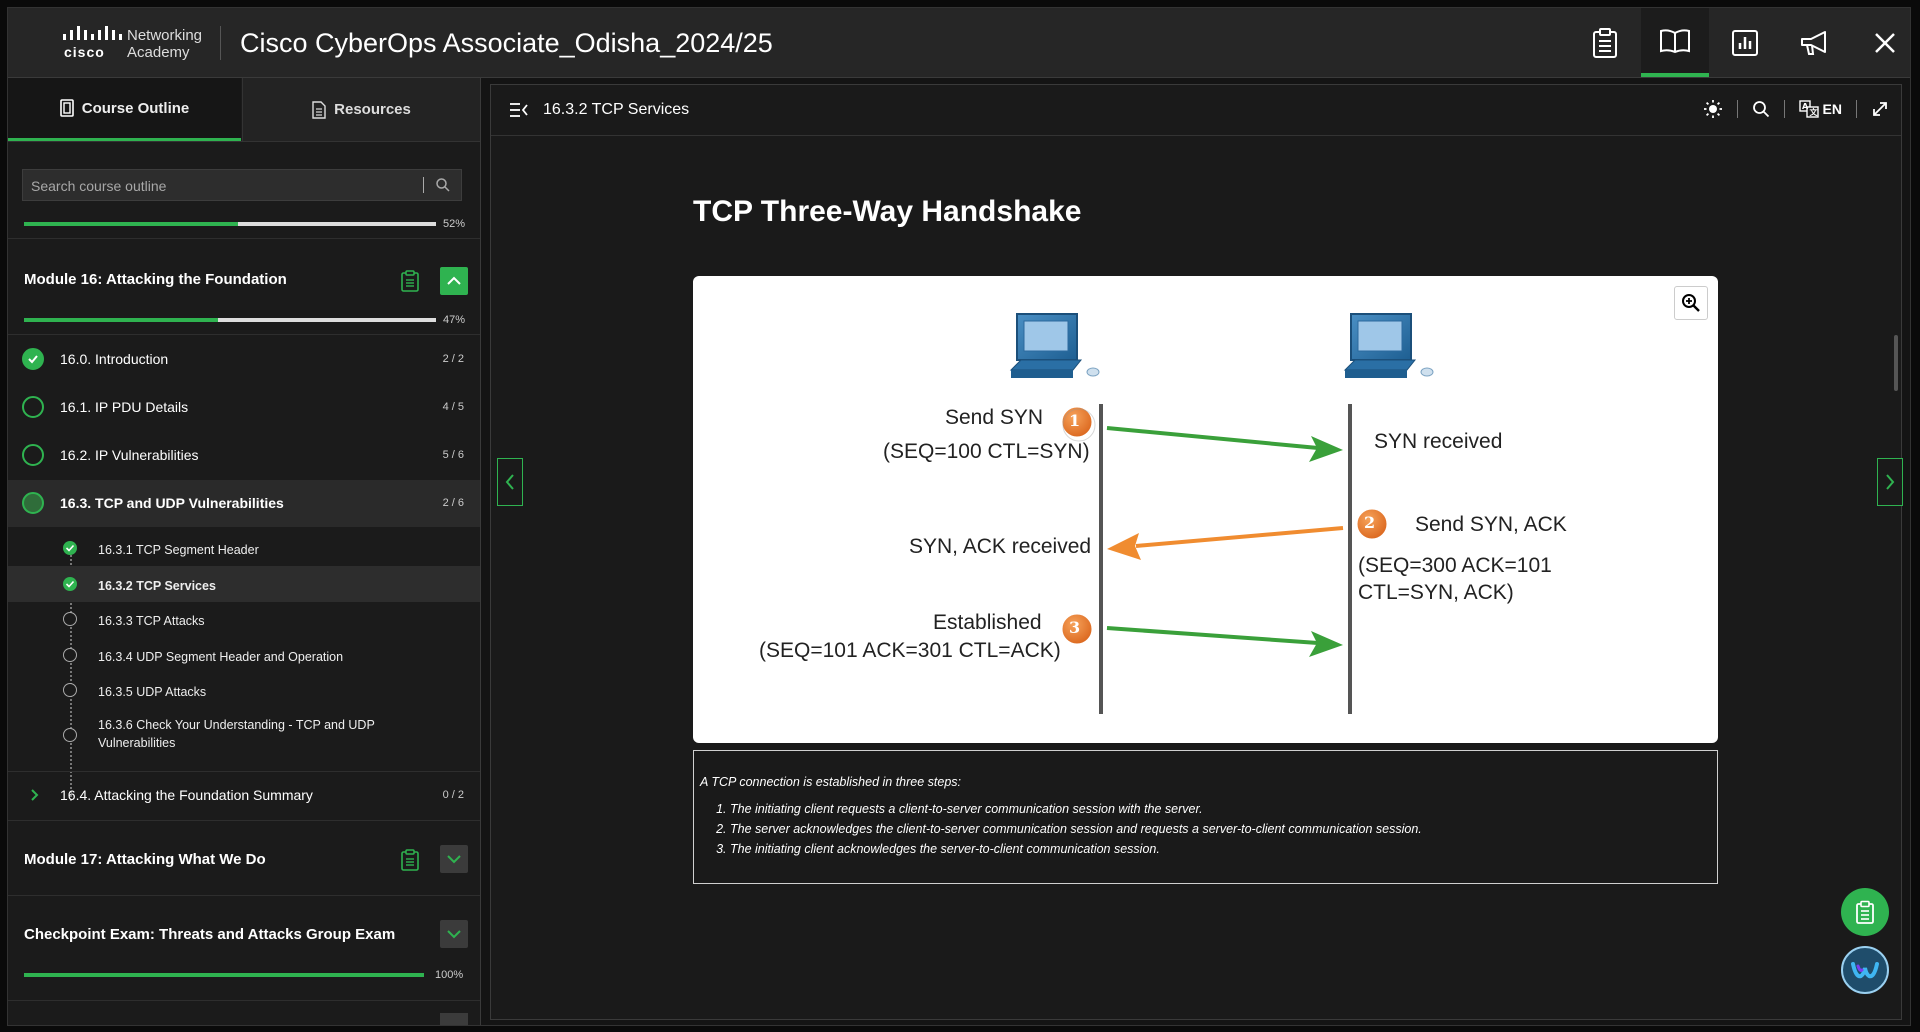 The image size is (1920, 1032). Describe the element at coordinates (1815, 42) in the screenshot. I see `announcements-button` at that location.